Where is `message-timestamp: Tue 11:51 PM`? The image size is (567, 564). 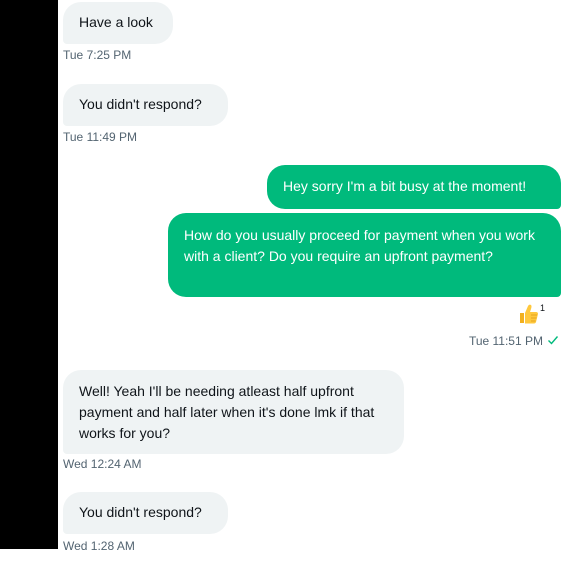
message-timestamp: Tue 11:51 PM is located at coordinates (514, 341).